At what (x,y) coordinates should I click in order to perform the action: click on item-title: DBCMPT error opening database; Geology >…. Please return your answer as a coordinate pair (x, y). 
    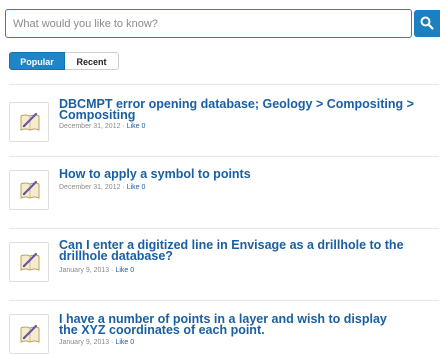
    Looking at the image, I should click on (249, 110).